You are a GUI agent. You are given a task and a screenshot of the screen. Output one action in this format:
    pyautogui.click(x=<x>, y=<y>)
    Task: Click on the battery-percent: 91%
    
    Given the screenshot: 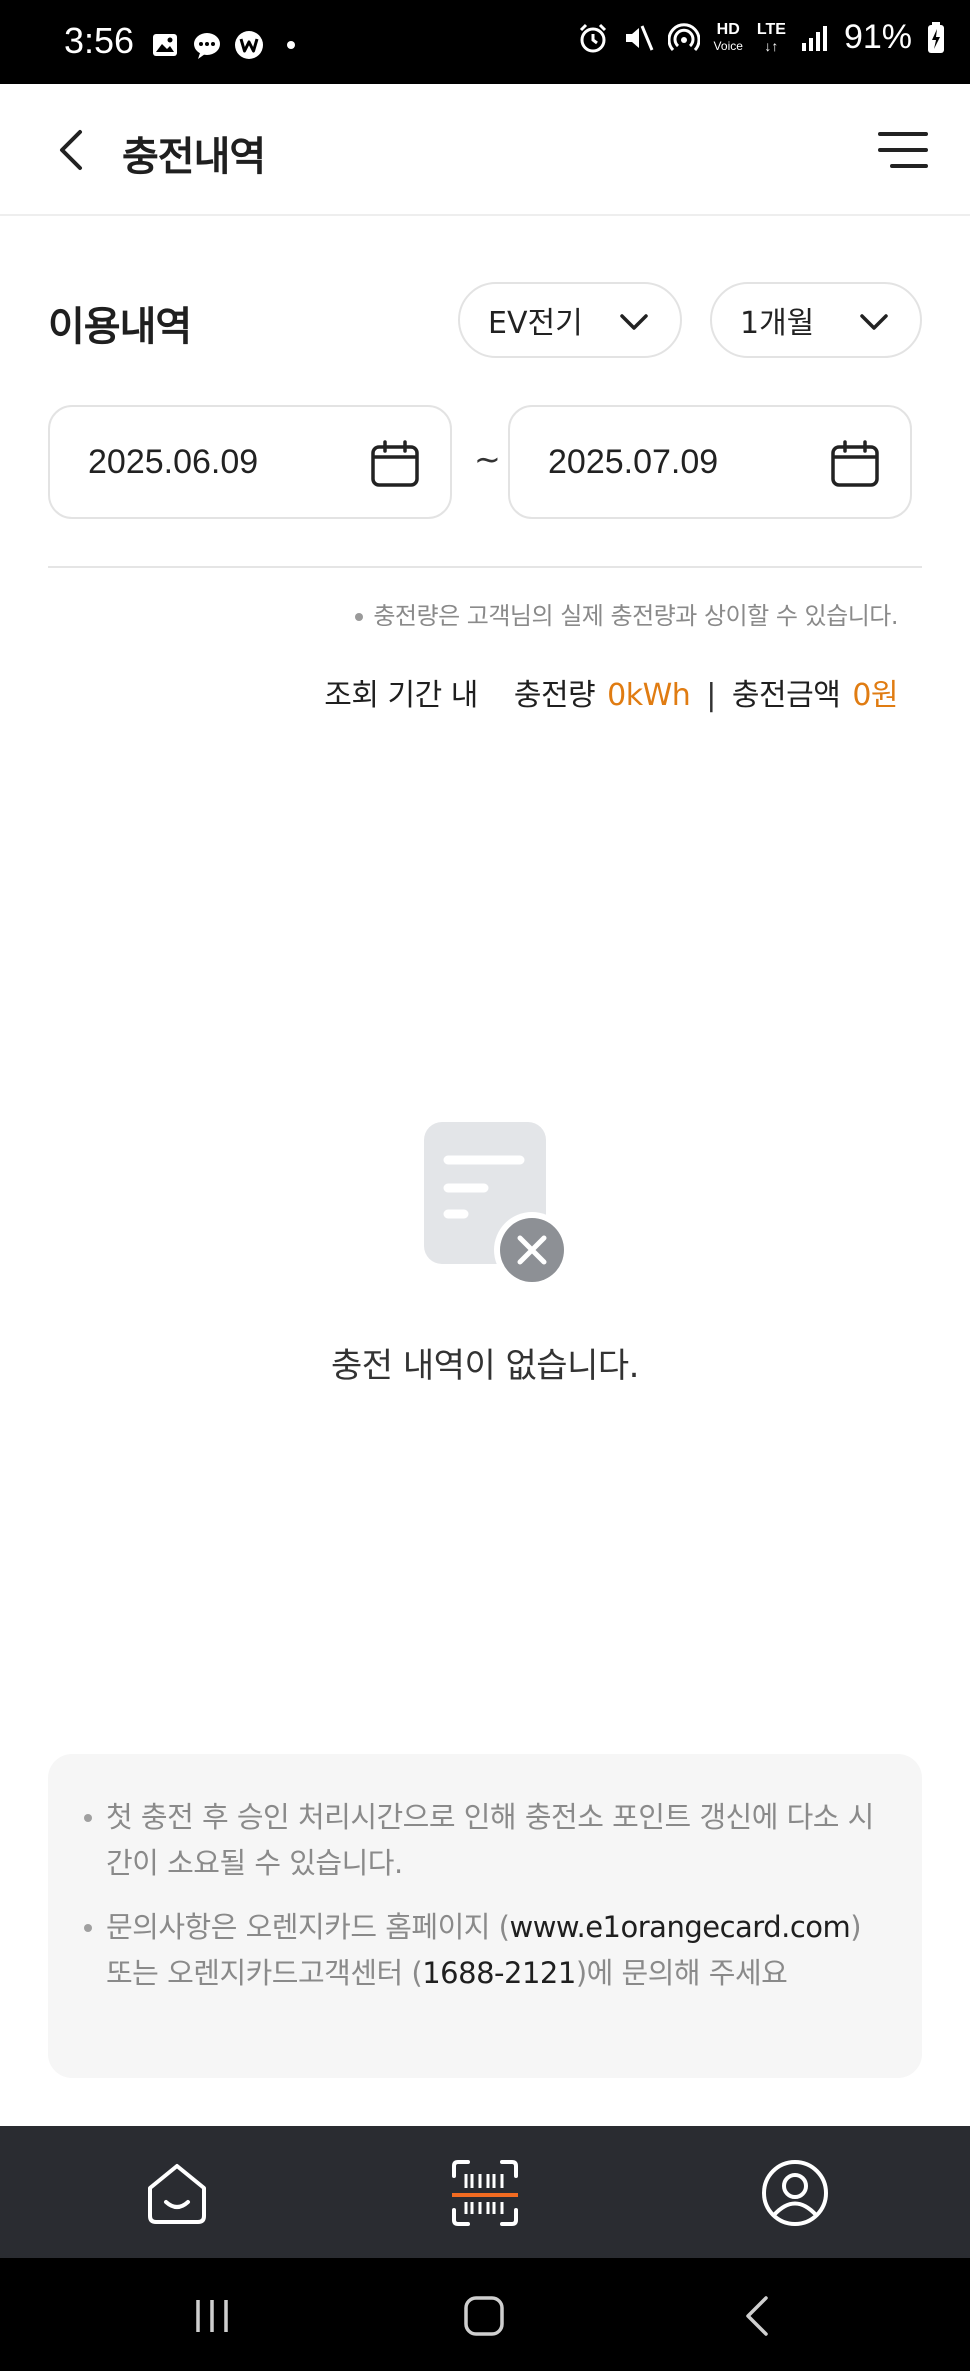 What is the action you would take?
    pyautogui.click(x=877, y=37)
    